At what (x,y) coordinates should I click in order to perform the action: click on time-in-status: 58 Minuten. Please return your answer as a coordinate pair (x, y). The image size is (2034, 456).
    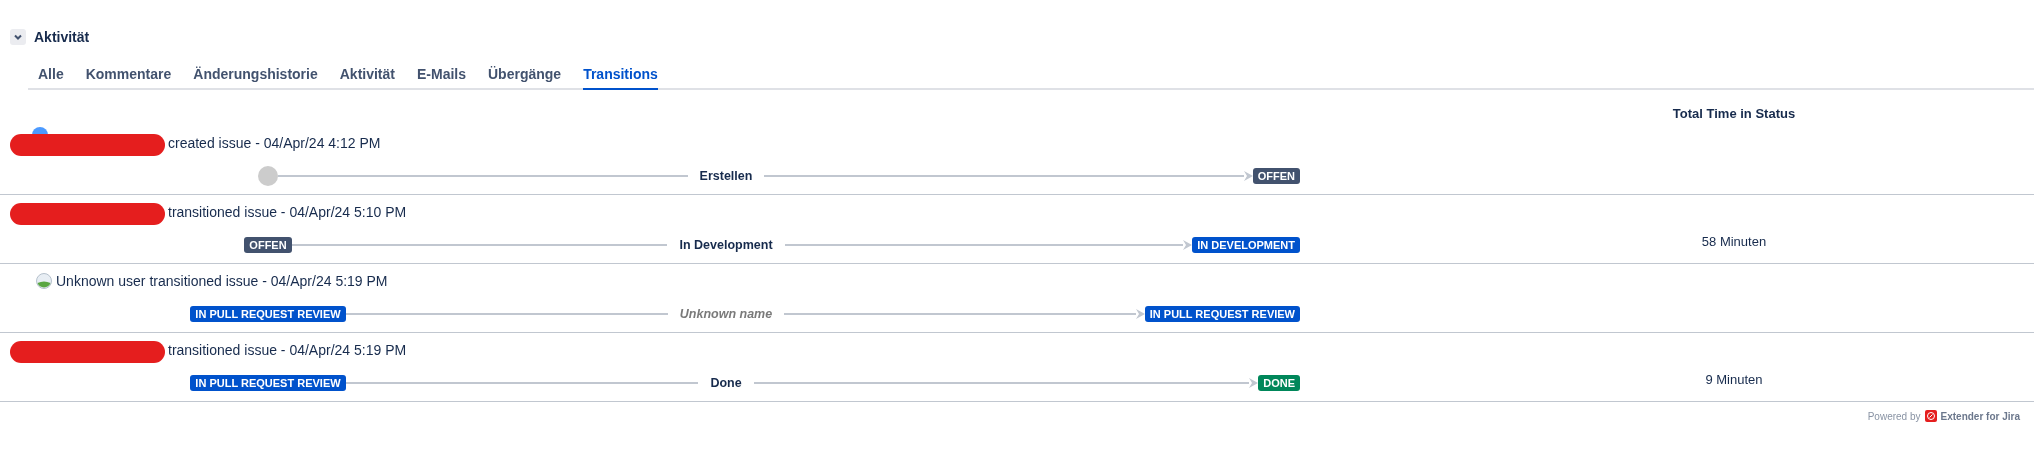
    Looking at the image, I should click on (1734, 241).